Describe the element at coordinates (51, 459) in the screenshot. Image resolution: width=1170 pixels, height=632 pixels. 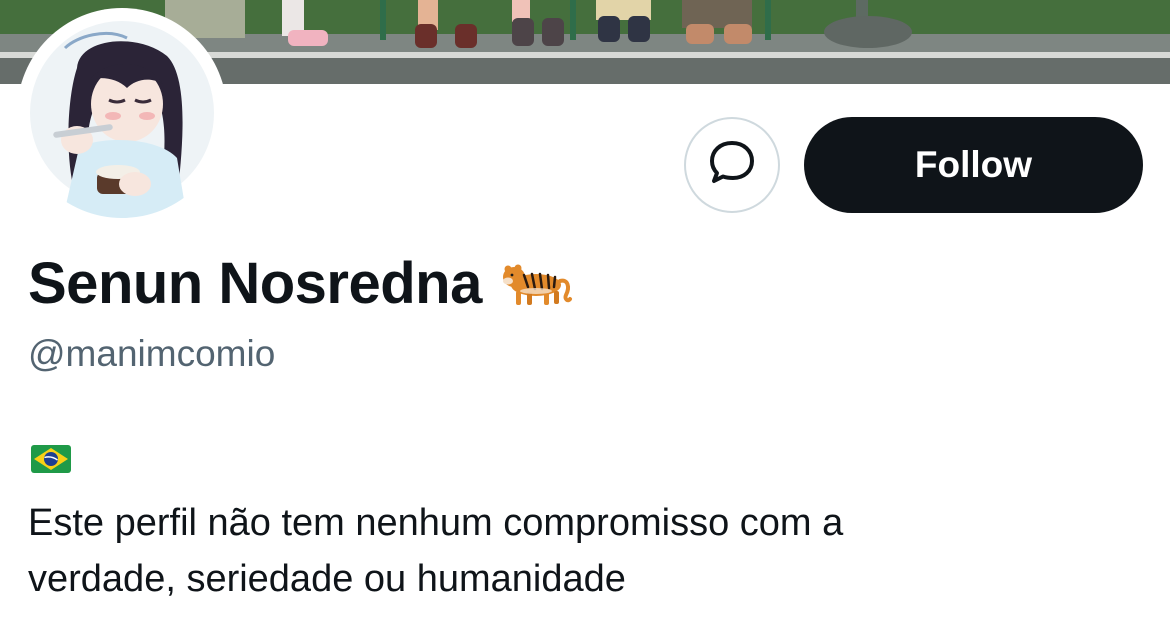
I see `brazil-flag-icon` at that location.